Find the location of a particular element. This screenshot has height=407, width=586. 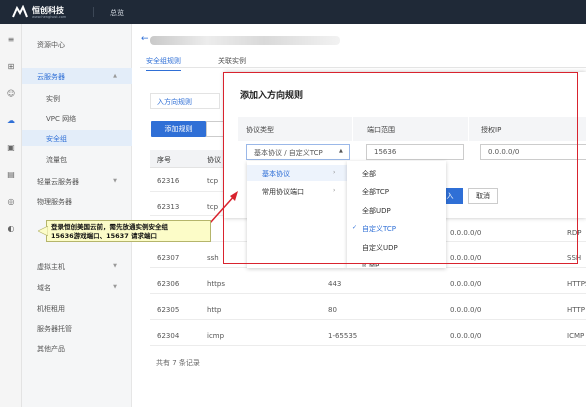

cell-protocol: icmp is located at coordinates (216, 336).